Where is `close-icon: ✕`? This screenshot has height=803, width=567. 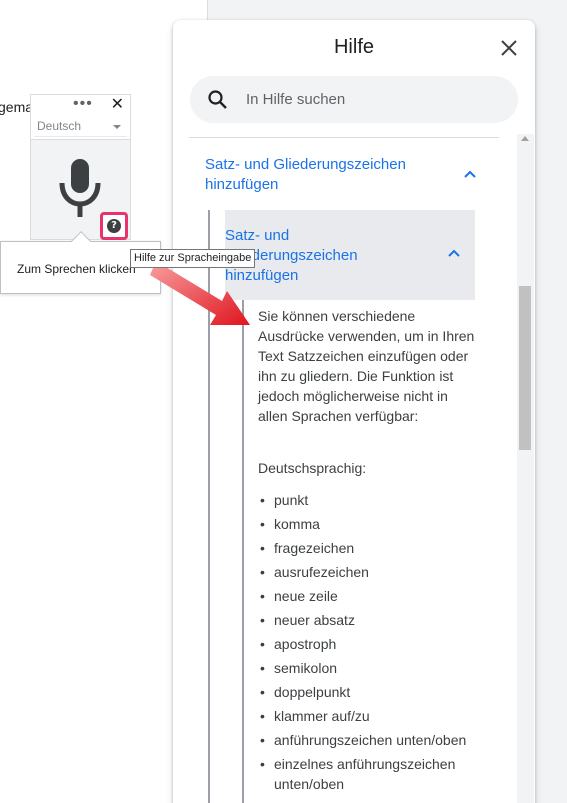 close-icon: ✕ is located at coordinates (117, 105).